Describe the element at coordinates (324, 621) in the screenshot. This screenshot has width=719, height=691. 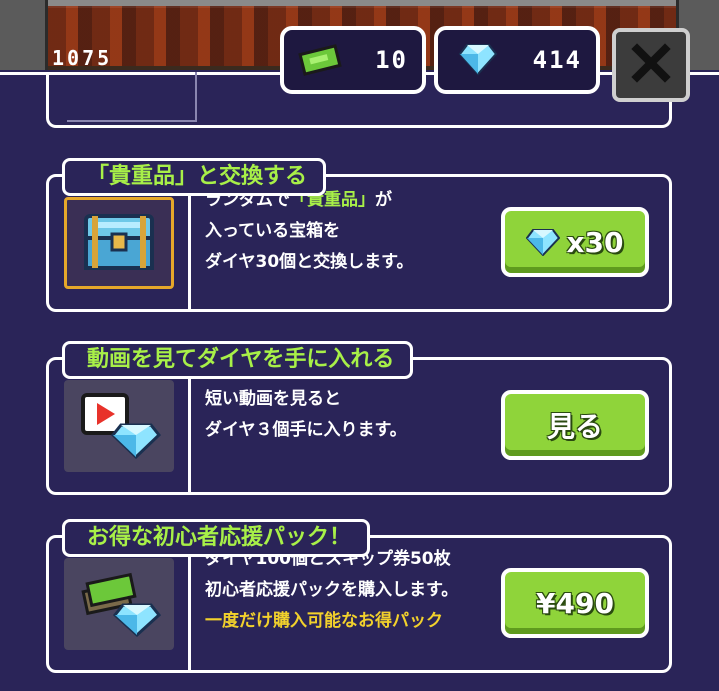
I see `starter-pack-note: 一度だけ購入可能なお得パック` at that location.